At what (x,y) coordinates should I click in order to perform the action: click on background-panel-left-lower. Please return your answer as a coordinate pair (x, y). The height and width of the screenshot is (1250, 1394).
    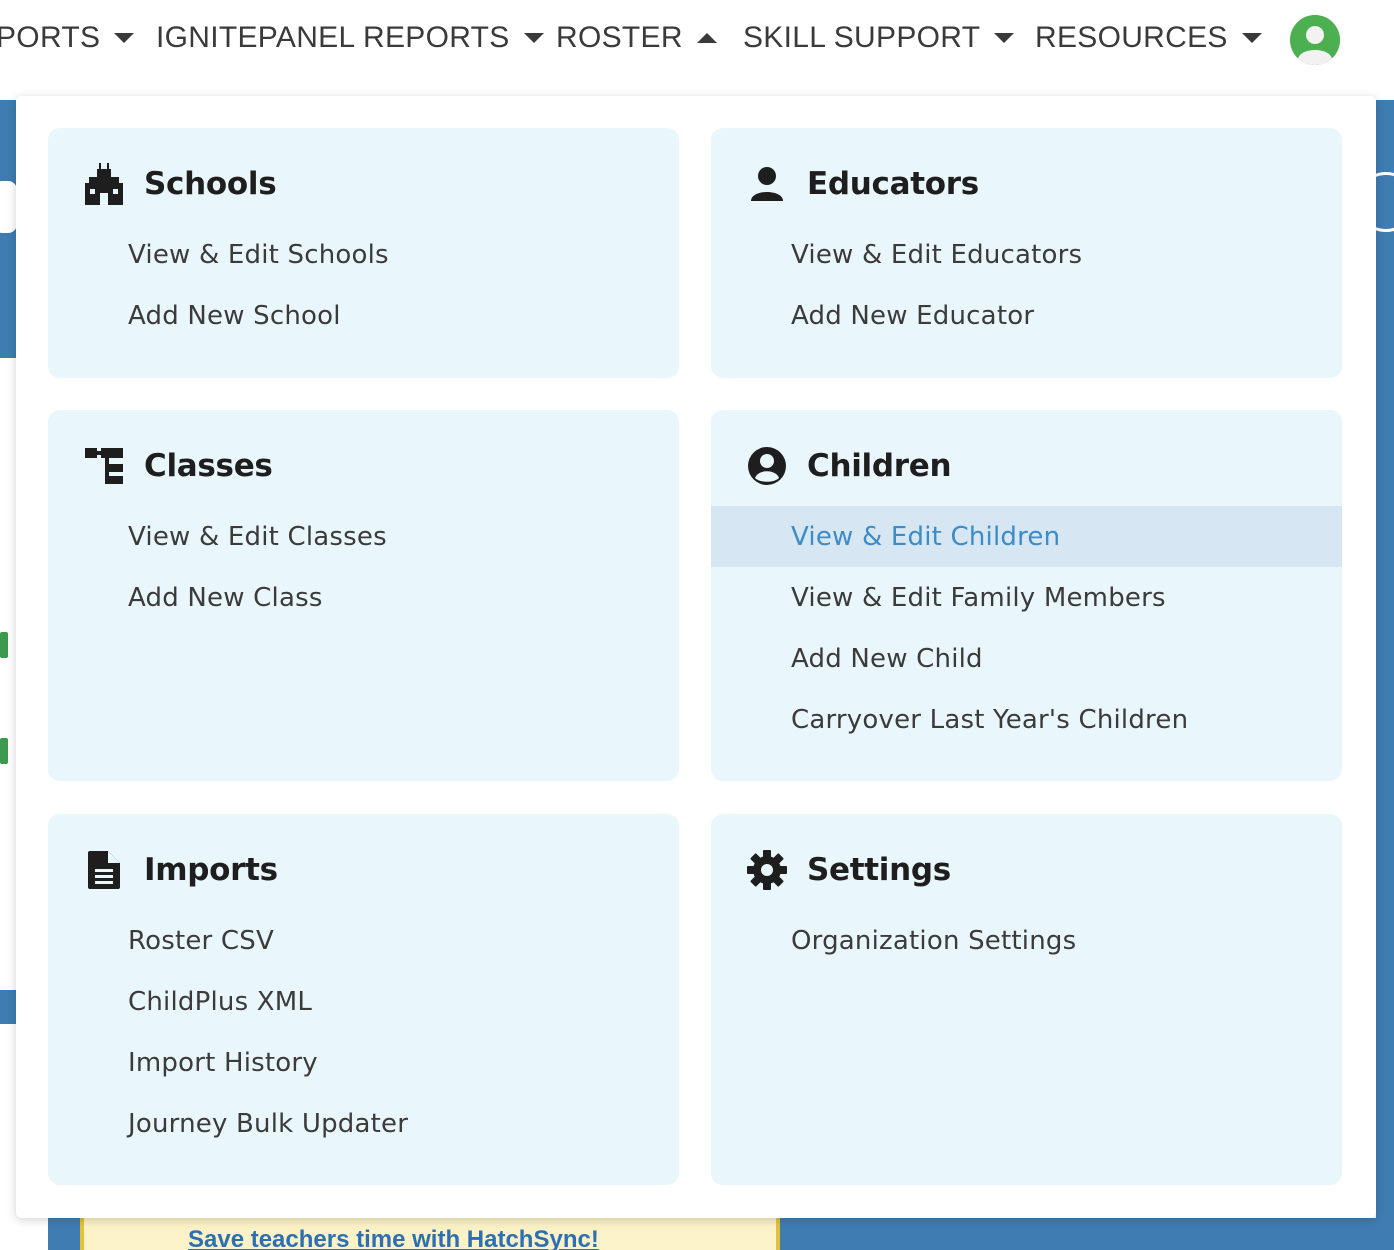
    Looking at the image, I should click on (8, 1007).